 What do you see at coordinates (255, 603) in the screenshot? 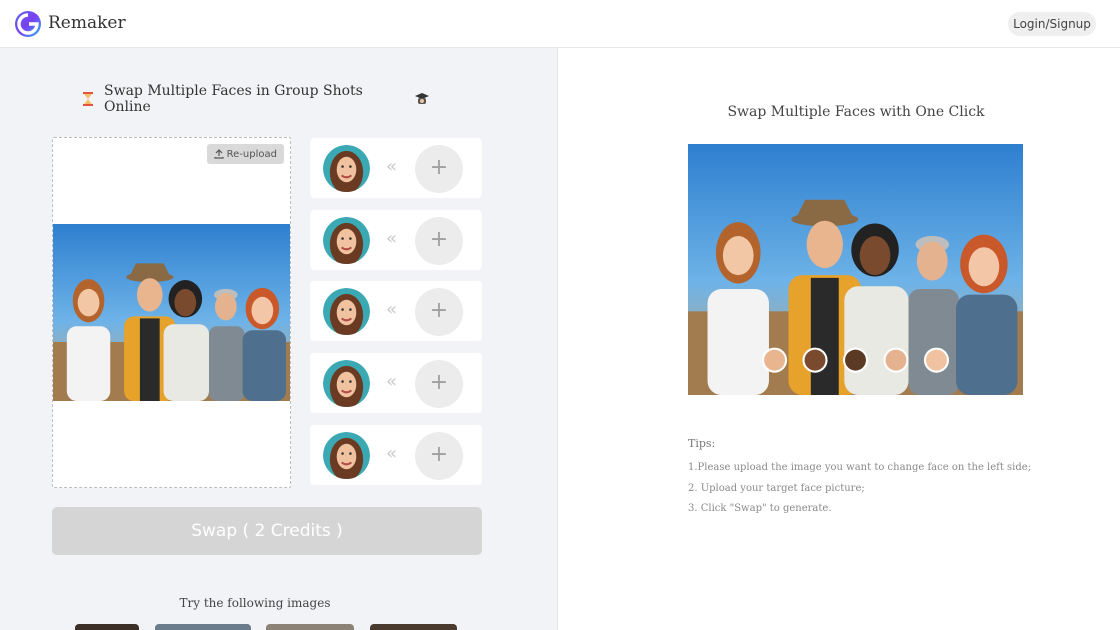
I see `sample-images-label: Try the following images` at bounding box center [255, 603].